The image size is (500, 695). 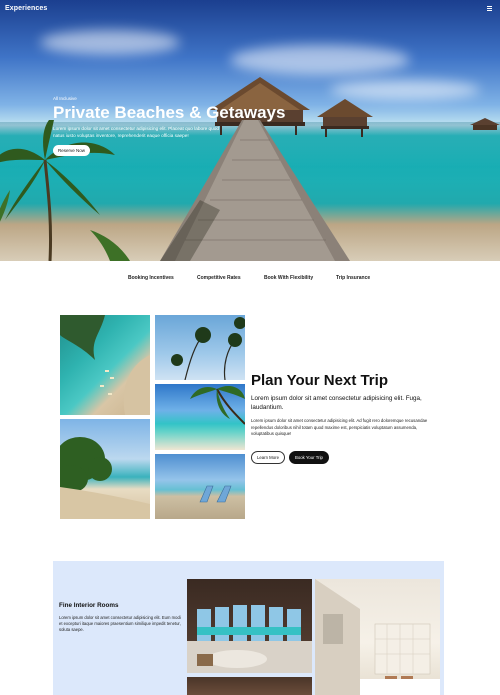 I want to click on bedroom-image, so click(x=377, y=637).